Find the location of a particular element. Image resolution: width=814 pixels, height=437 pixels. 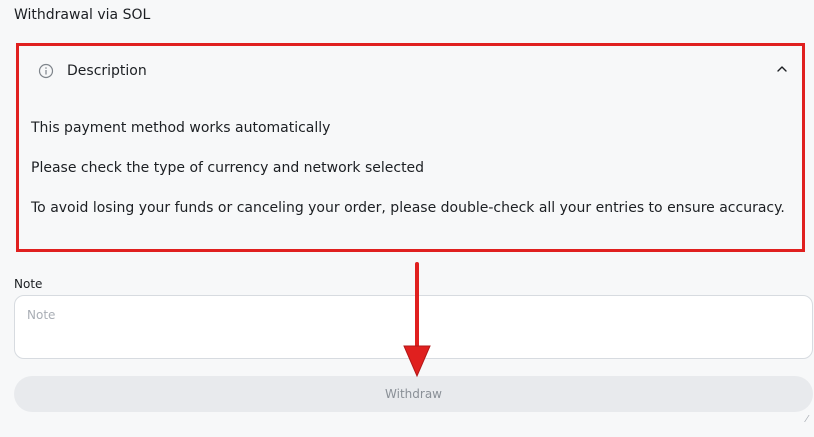

description-header: Description is located at coordinates (410, 71).